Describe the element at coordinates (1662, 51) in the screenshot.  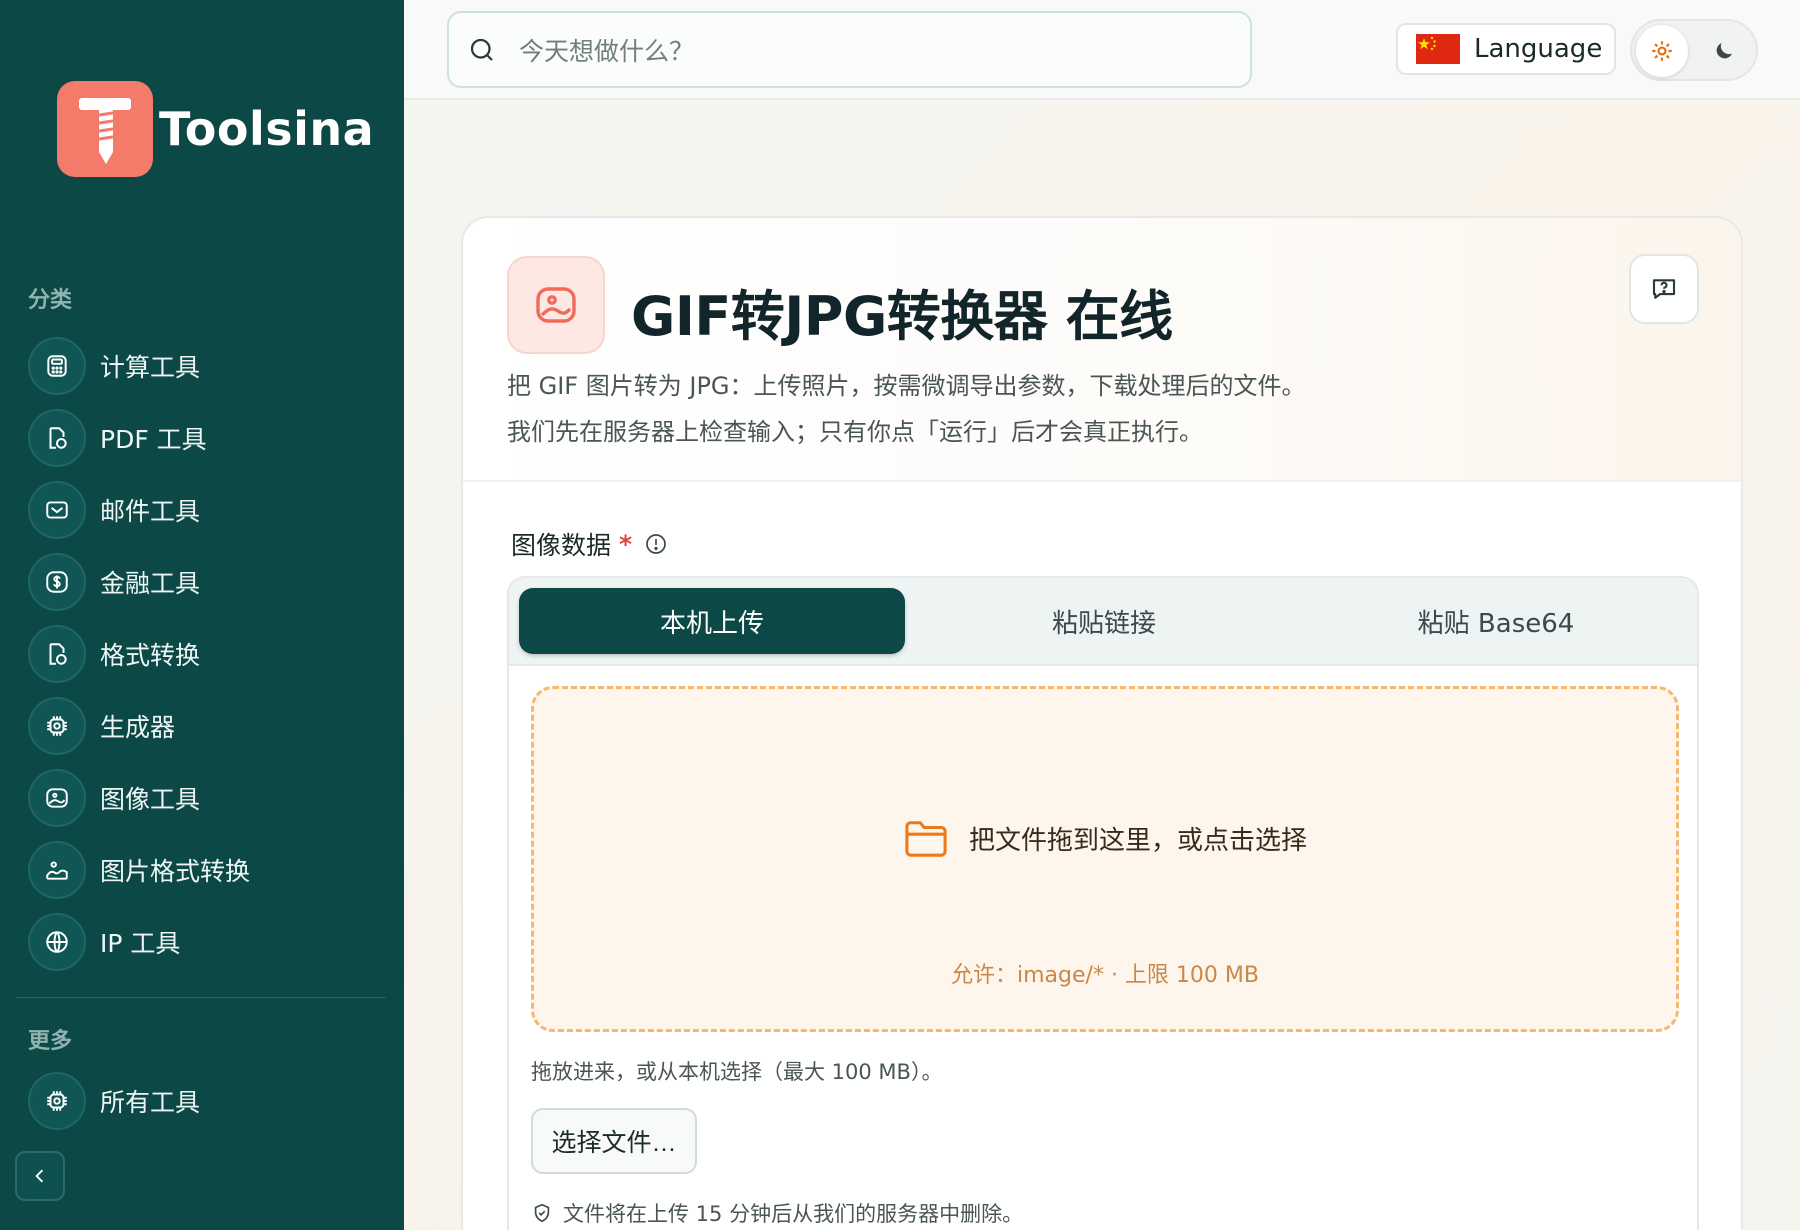
I see `sun-icon` at that location.